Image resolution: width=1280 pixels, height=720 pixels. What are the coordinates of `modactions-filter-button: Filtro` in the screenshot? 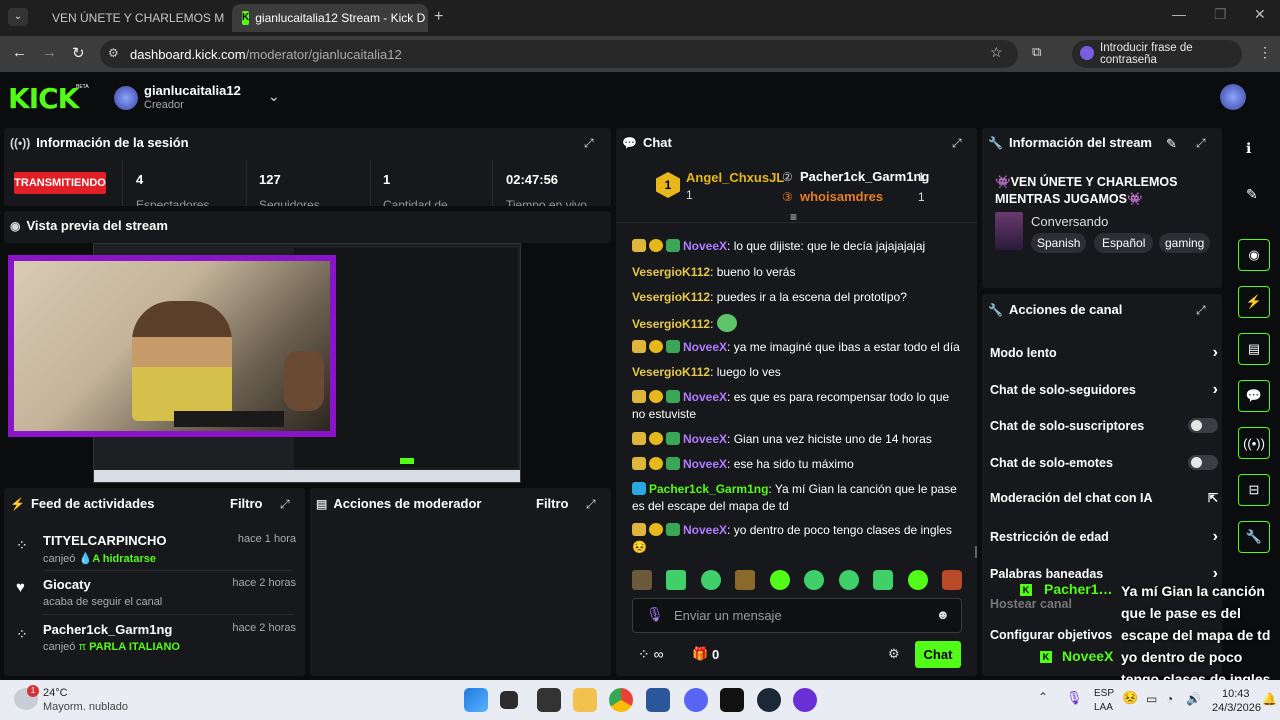 It's located at (552, 503).